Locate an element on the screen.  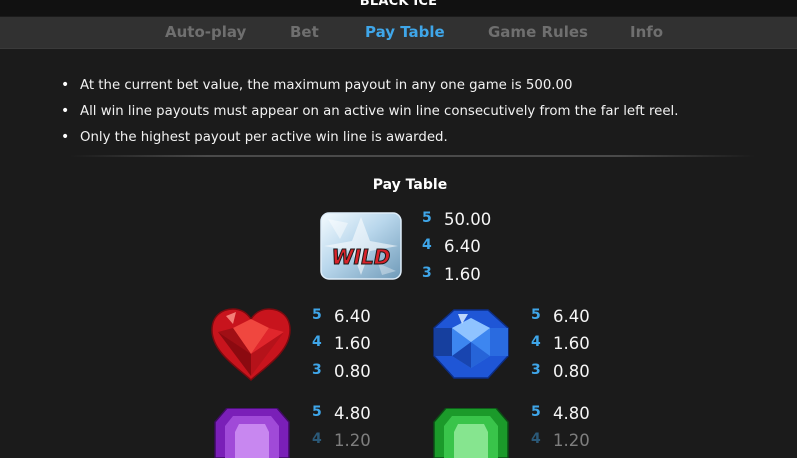
game-title: BLACK ICE is located at coordinates (398, 4).